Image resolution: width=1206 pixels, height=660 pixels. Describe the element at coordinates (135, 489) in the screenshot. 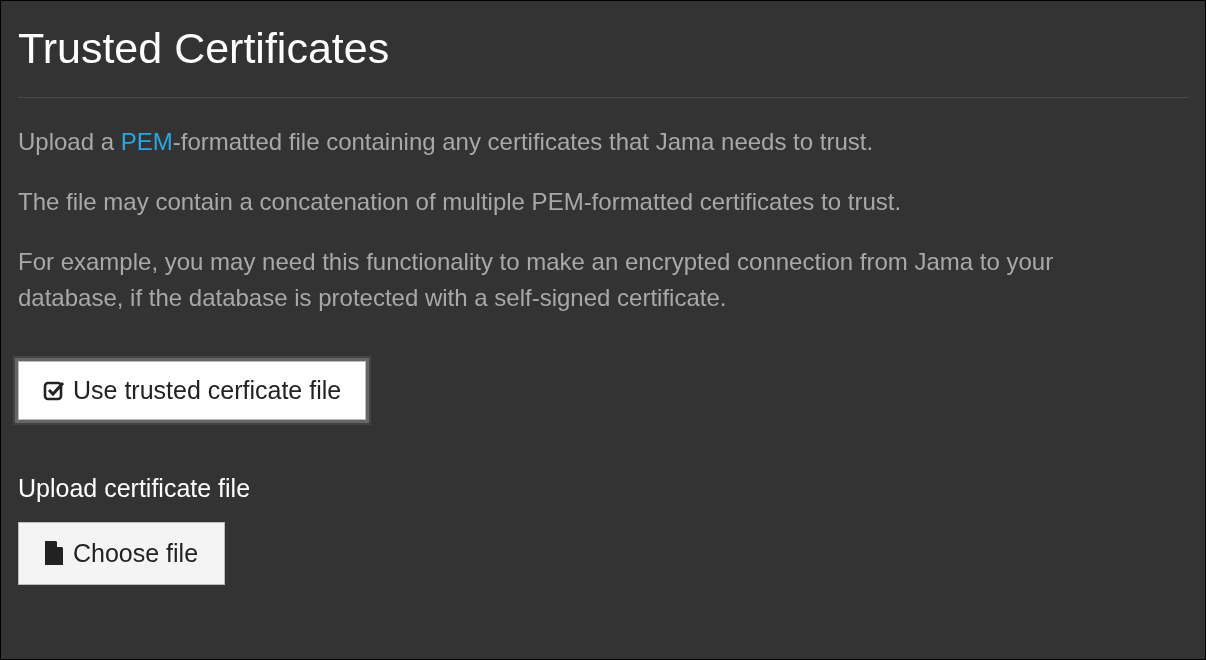

I see `upload-label: Upload certificate file` at that location.